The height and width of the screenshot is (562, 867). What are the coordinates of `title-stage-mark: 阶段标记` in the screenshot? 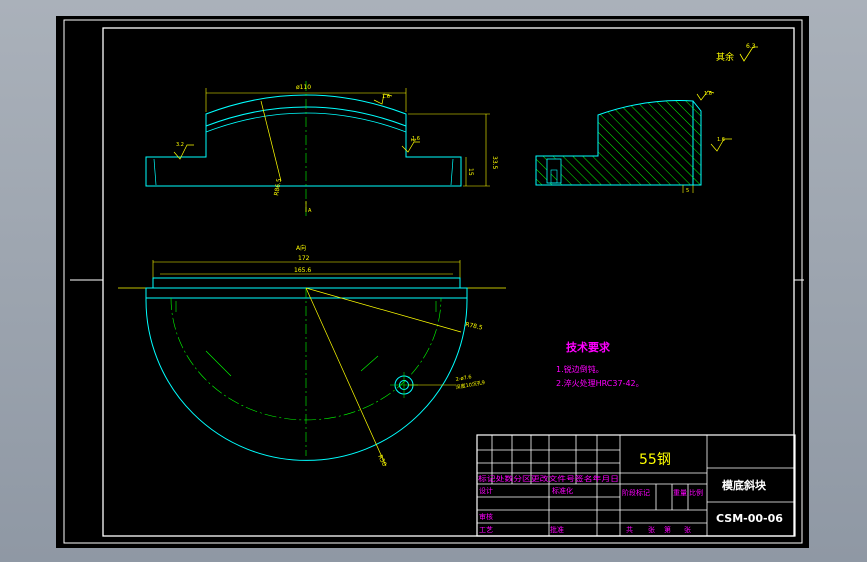 It's located at (636, 492).